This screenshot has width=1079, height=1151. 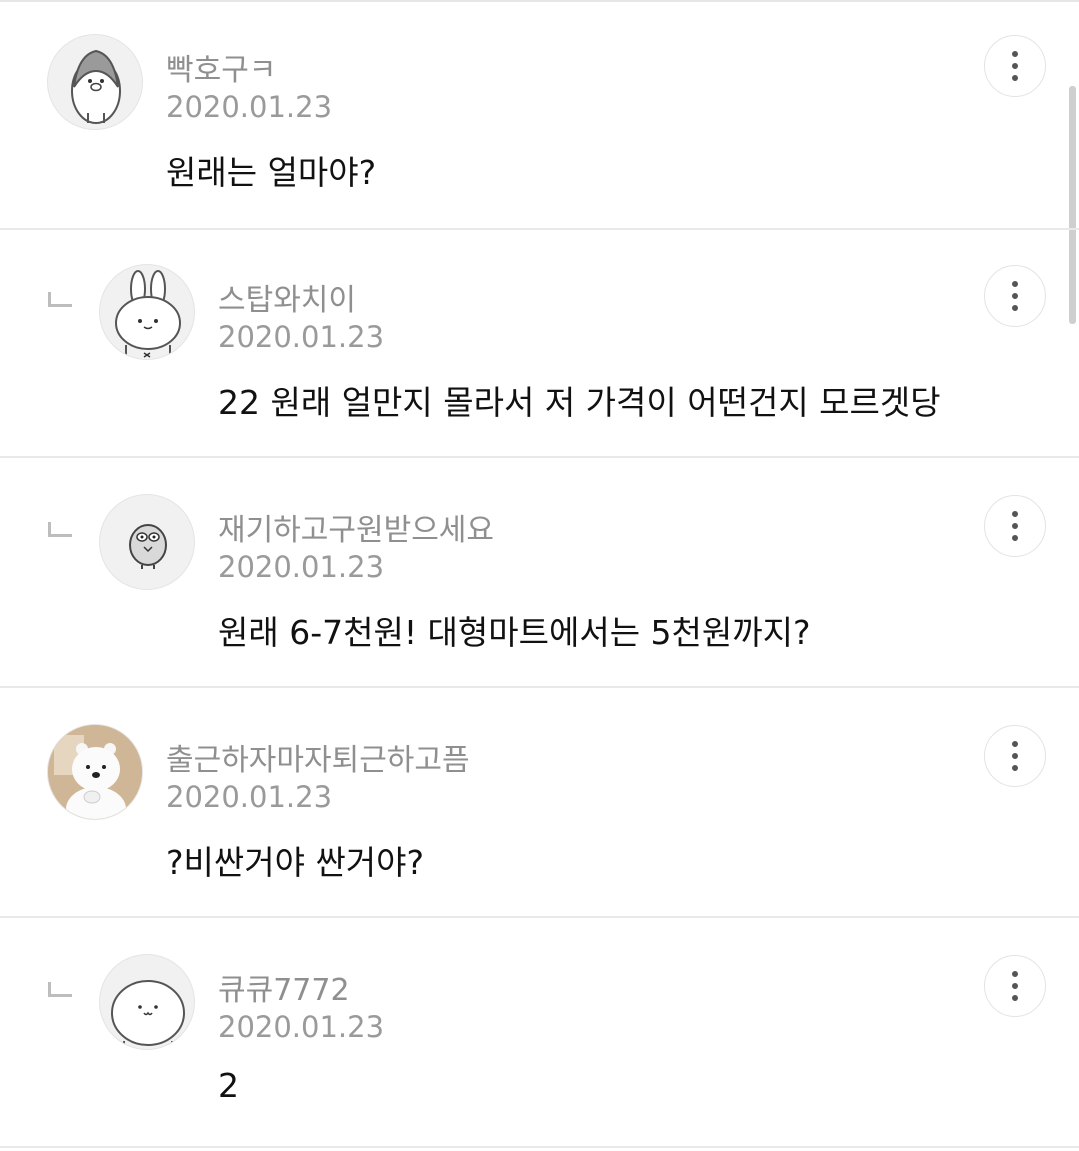 I want to click on username: 큐큐7772, so click(x=284, y=987).